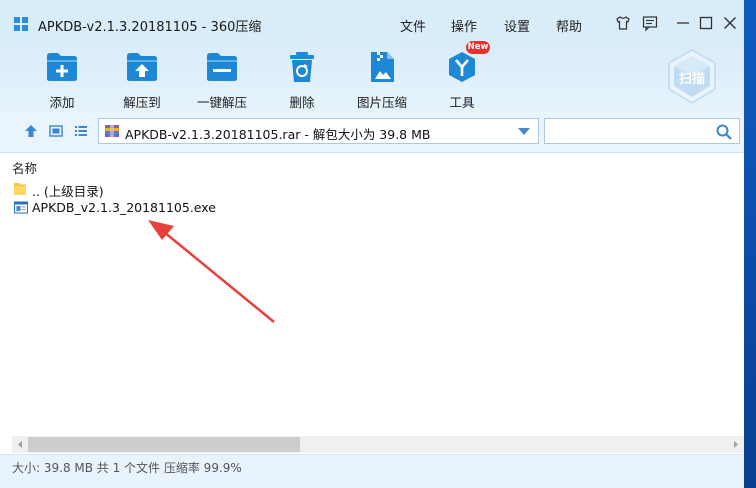  I want to click on search-icon, so click(724, 132).